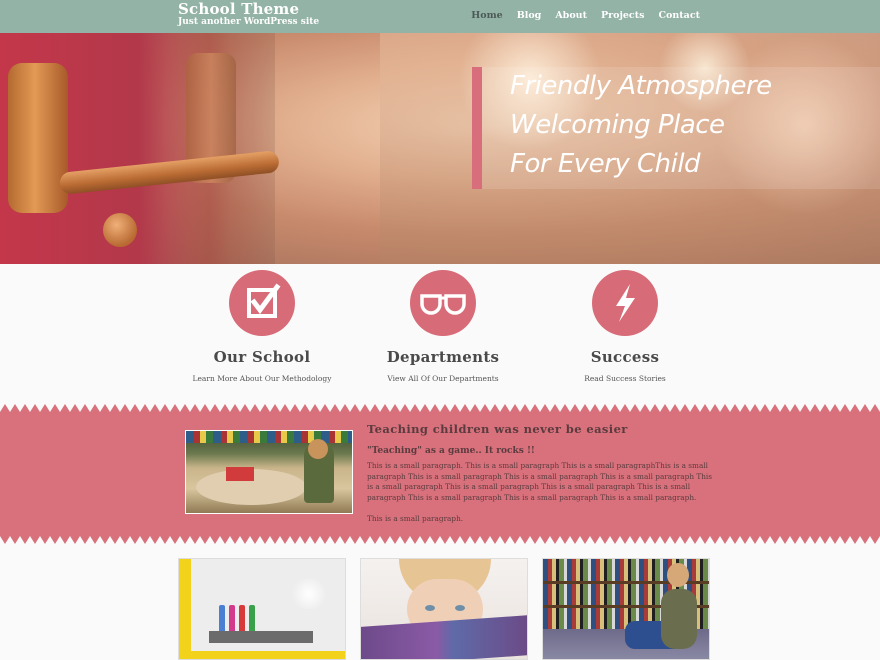 This screenshot has height=660, width=880. What do you see at coordinates (626, 609) in the screenshot?
I see `thumbnail-library` at bounding box center [626, 609].